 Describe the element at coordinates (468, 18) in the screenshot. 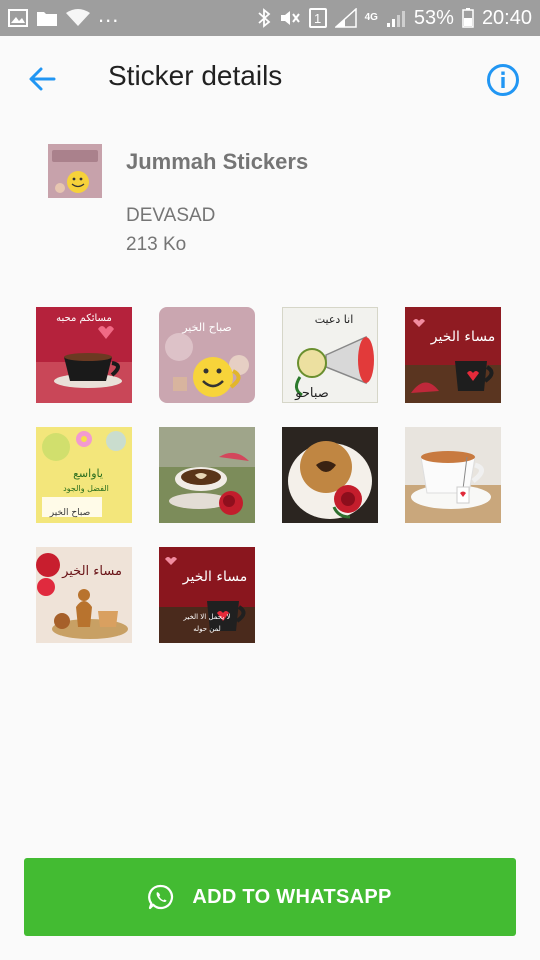

I see `battery-icon` at that location.